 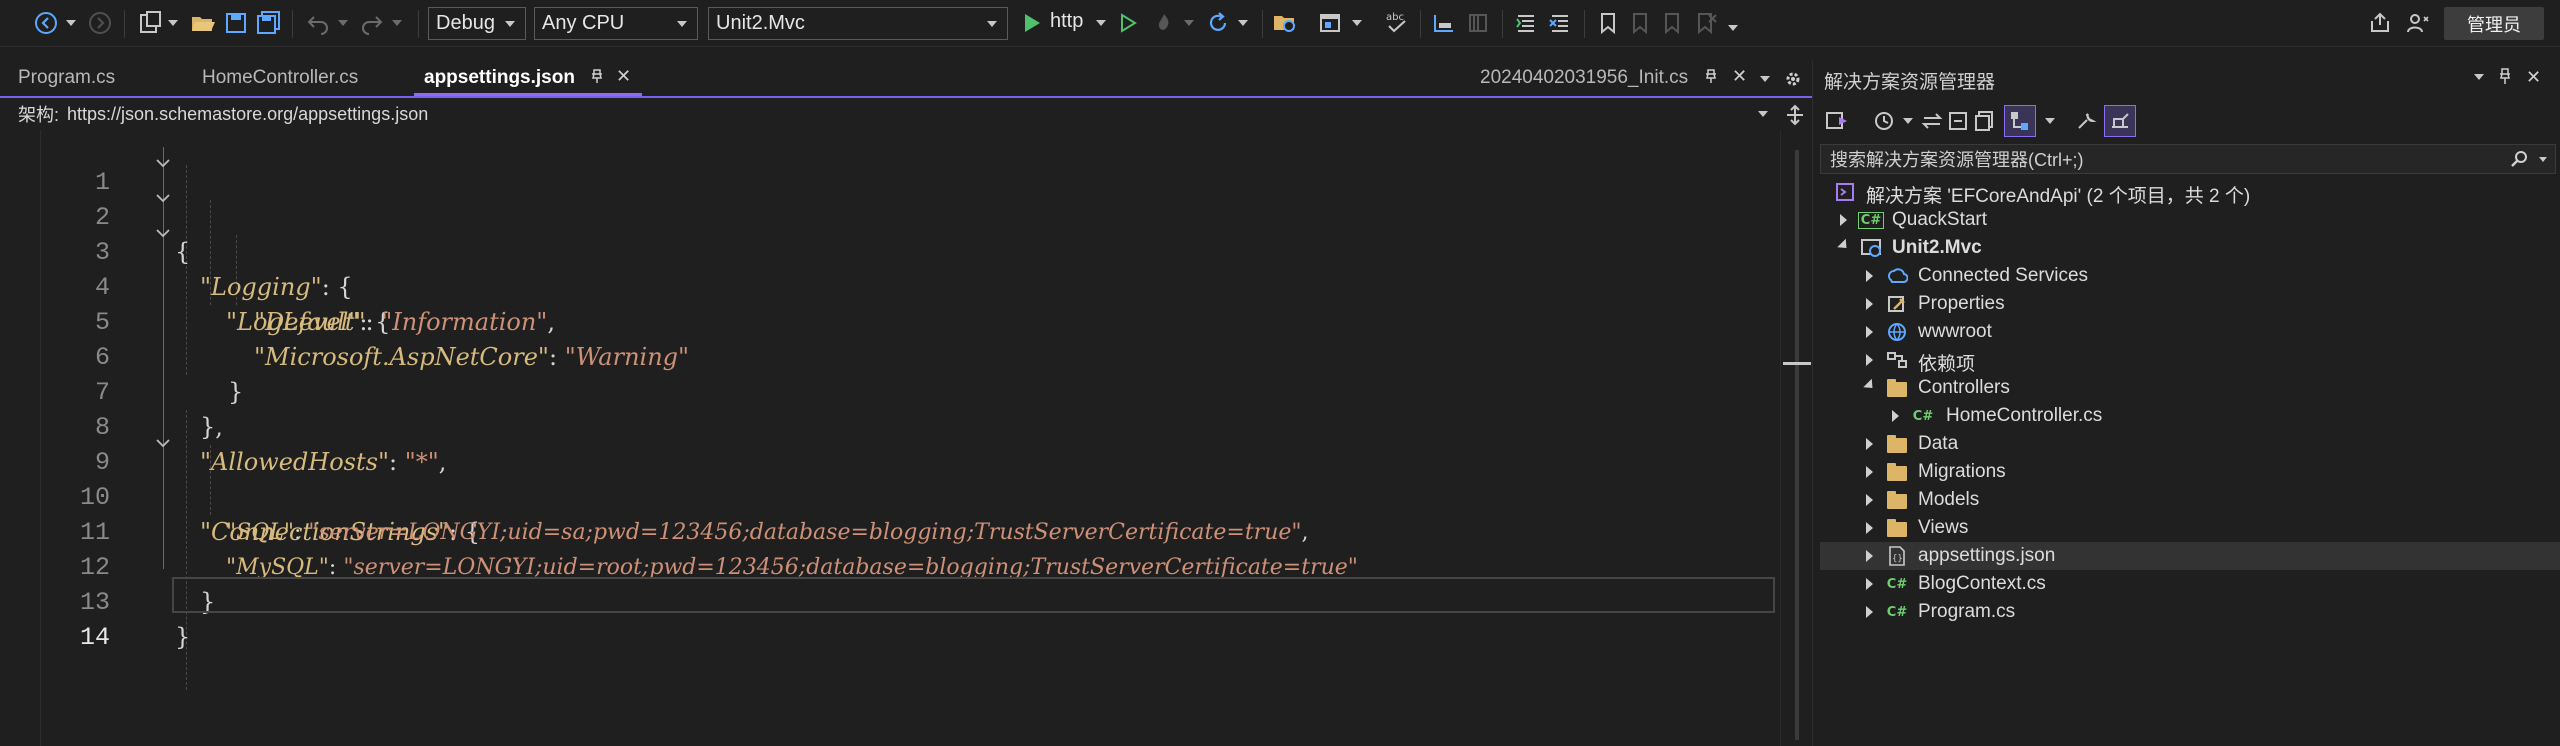 I want to click on new-item-dropdown, so click(x=173, y=23).